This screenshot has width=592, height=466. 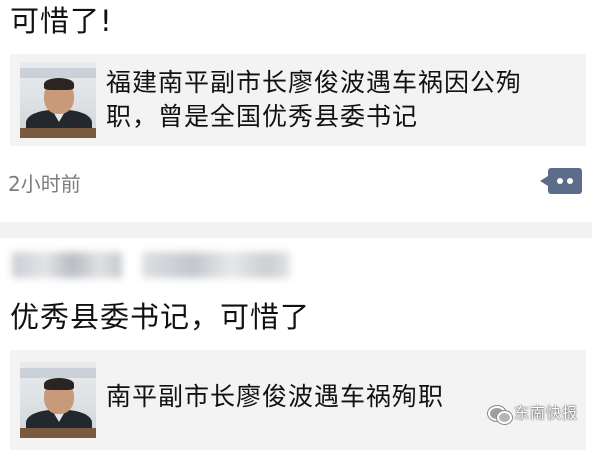 I want to click on comment-bubble-icon, so click(x=560, y=181).